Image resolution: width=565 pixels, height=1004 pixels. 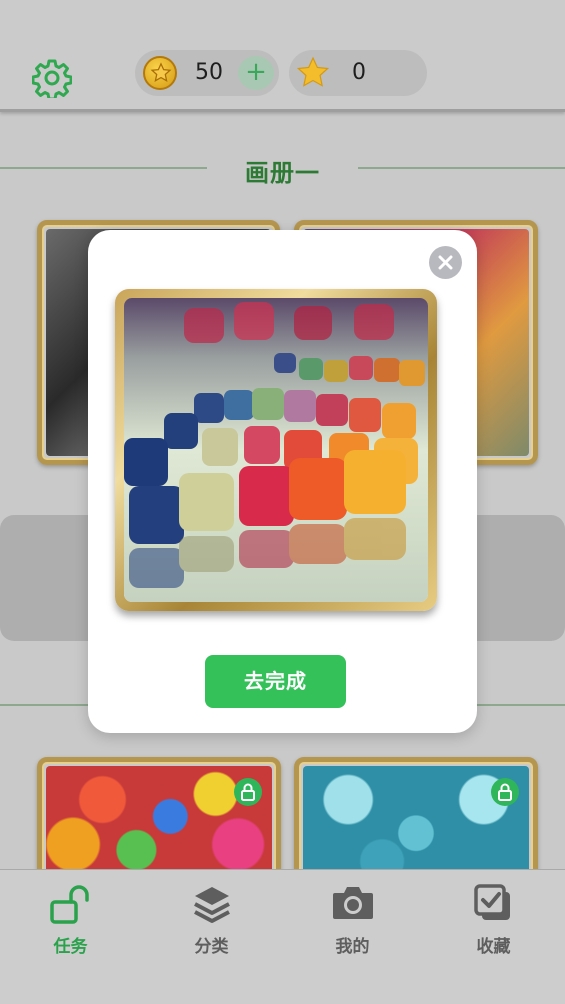 I want to click on layers-icon, so click(x=212, y=907).